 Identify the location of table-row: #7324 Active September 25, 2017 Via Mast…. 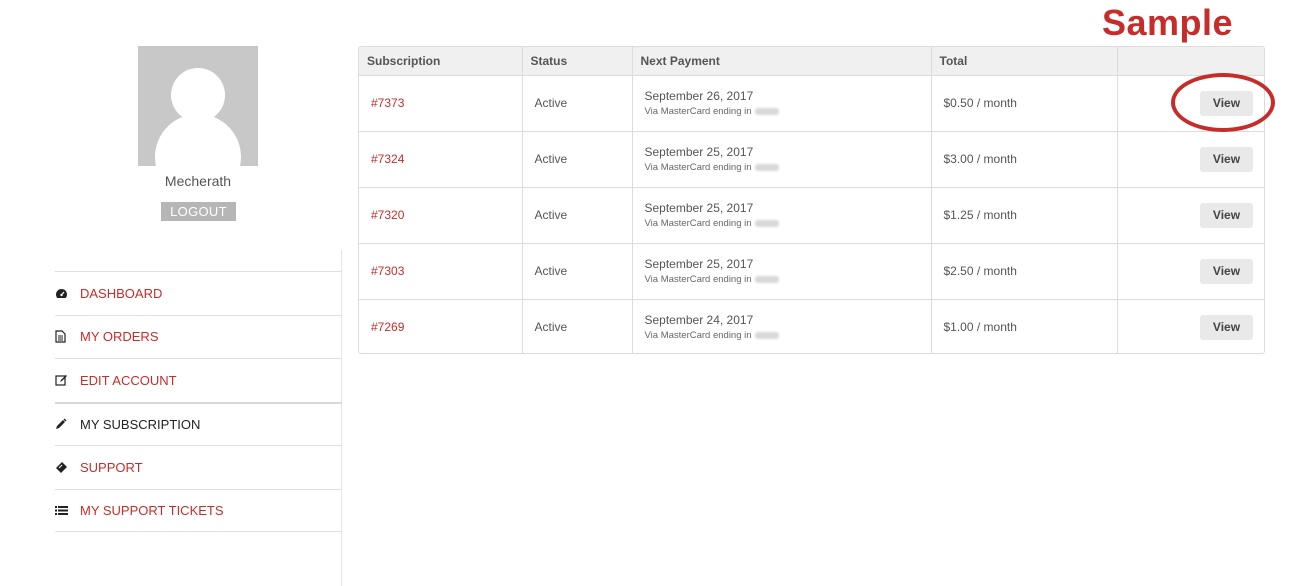
(811, 159).